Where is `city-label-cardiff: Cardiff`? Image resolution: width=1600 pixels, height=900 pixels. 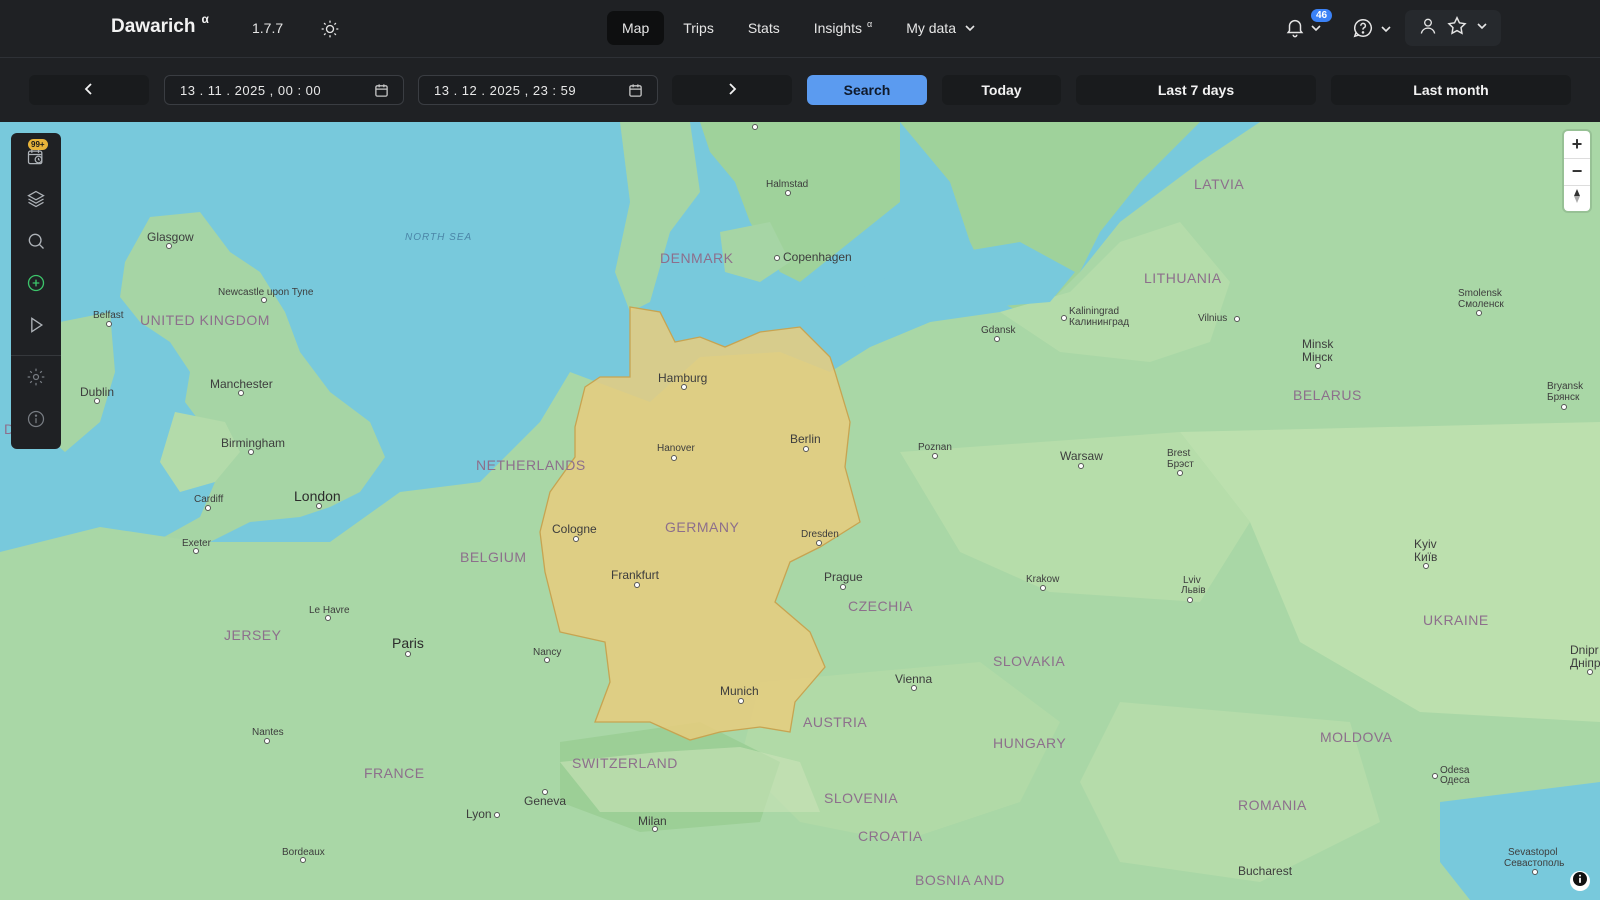 city-label-cardiff: Cardiff is located at coordinates (209, 499).